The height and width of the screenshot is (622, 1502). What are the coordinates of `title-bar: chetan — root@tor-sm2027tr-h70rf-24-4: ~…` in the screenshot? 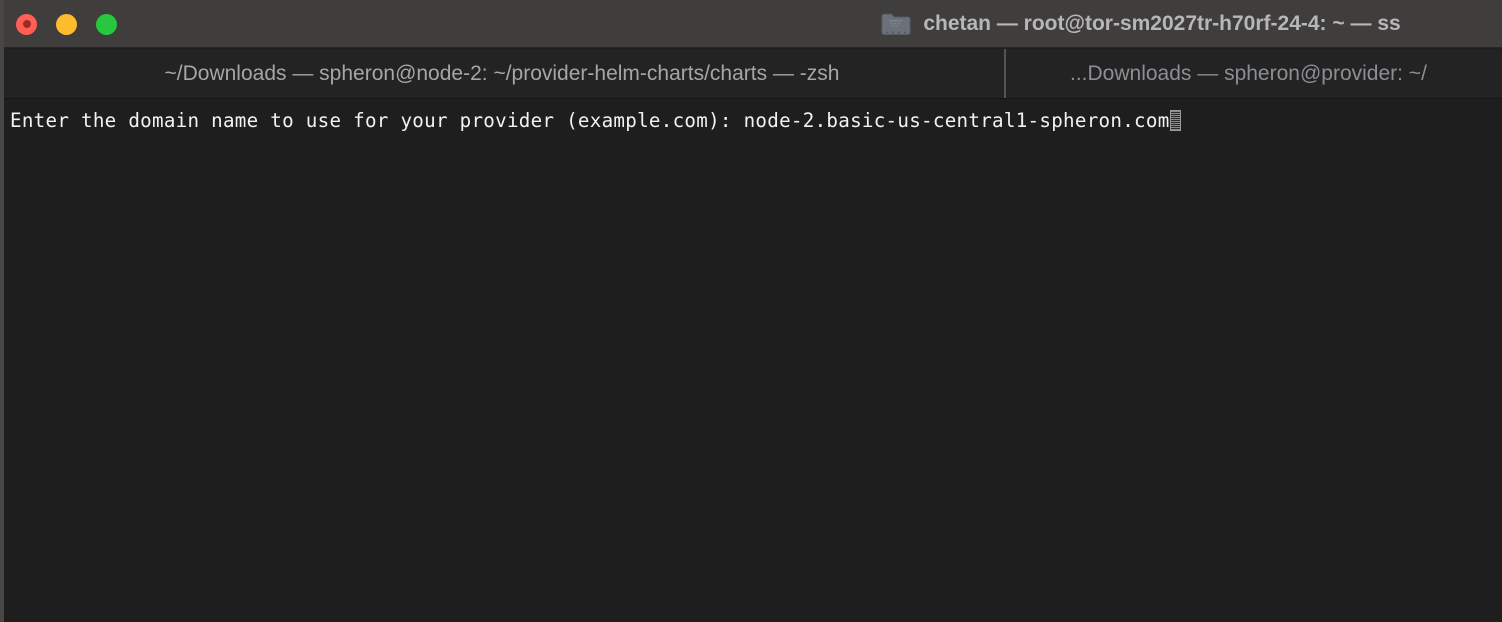 It's located at (751, 24).